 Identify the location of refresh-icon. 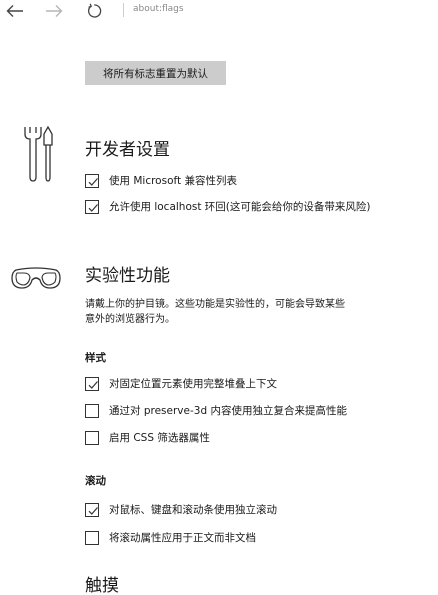
(94, 11).